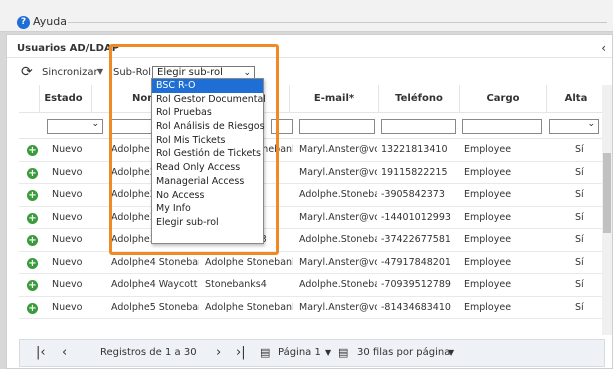  I want to click on records-label: Registros de 1 a 30, so click(148, 352).